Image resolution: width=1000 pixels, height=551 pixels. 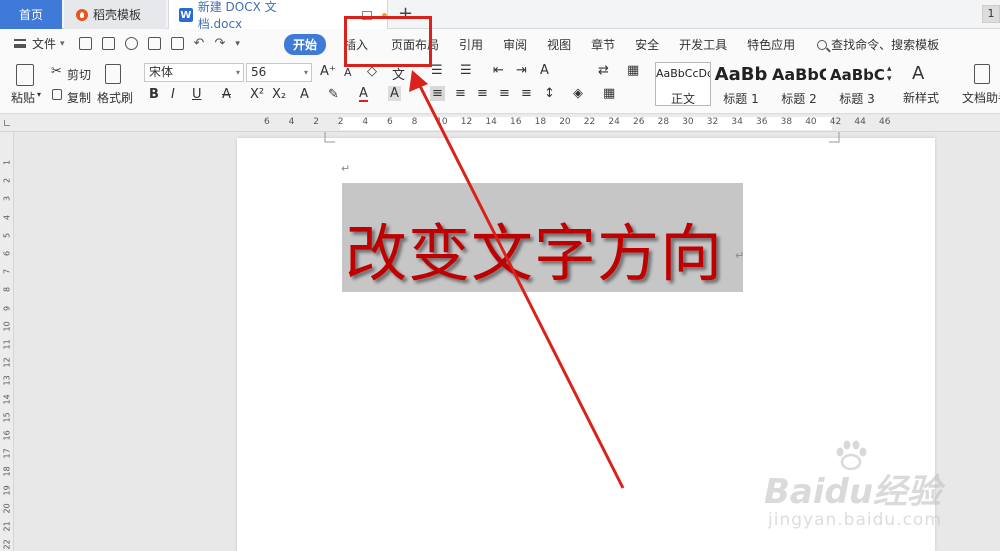 What do you see at coordinates (855, 520) in the screenshot?
I see `watermark-url: jingyan.baidu.com` at bounding box center [855, 520].